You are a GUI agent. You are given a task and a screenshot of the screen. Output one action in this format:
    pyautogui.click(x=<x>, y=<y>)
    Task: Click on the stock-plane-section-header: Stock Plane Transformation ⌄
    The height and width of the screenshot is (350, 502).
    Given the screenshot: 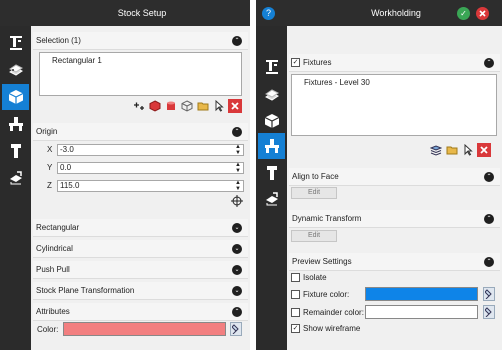 What is the action you would take?
    pyautogui.click(x=140, y=291)
    